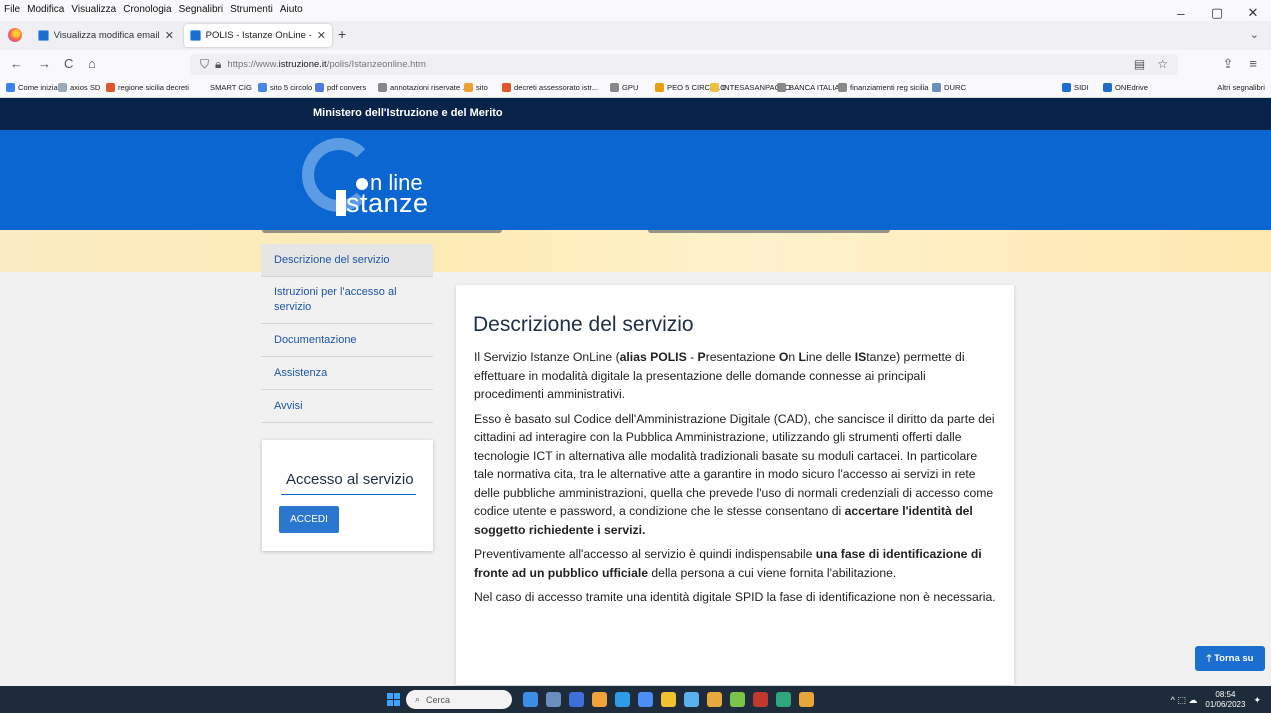 This screenshot has width=1271, height=713. What do you see at coordinates (347, 300) in the screenshot?
I see `sidebar-item-istruzioni: Istruzioni per l'accesso al servizio` at bounding box center [347, 300].